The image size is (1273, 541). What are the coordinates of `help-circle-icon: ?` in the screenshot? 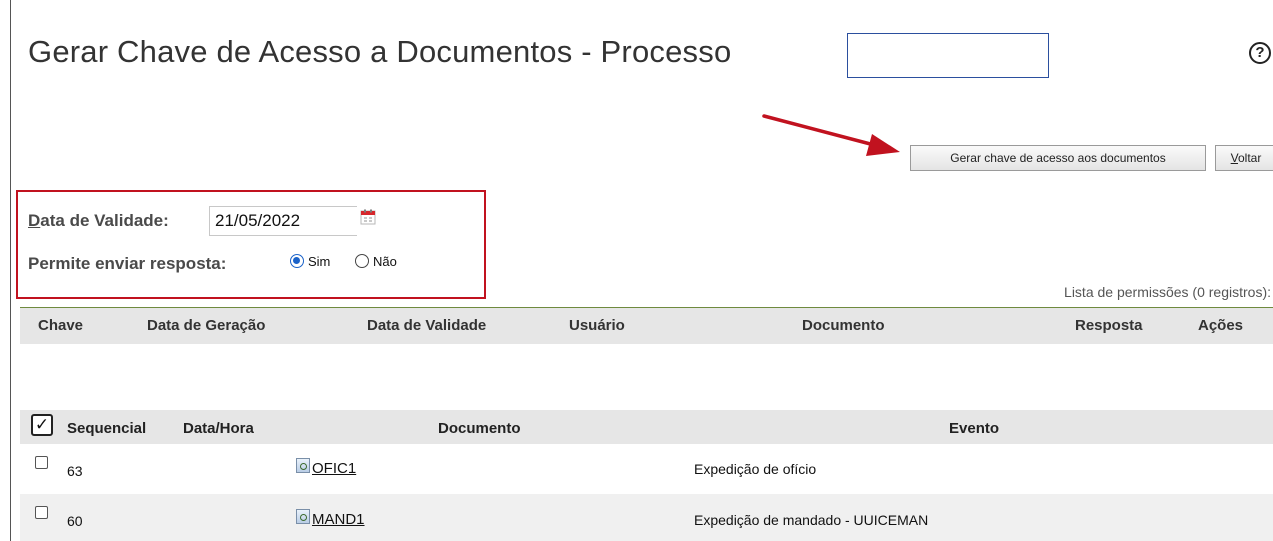 It's located at (1260, 53).